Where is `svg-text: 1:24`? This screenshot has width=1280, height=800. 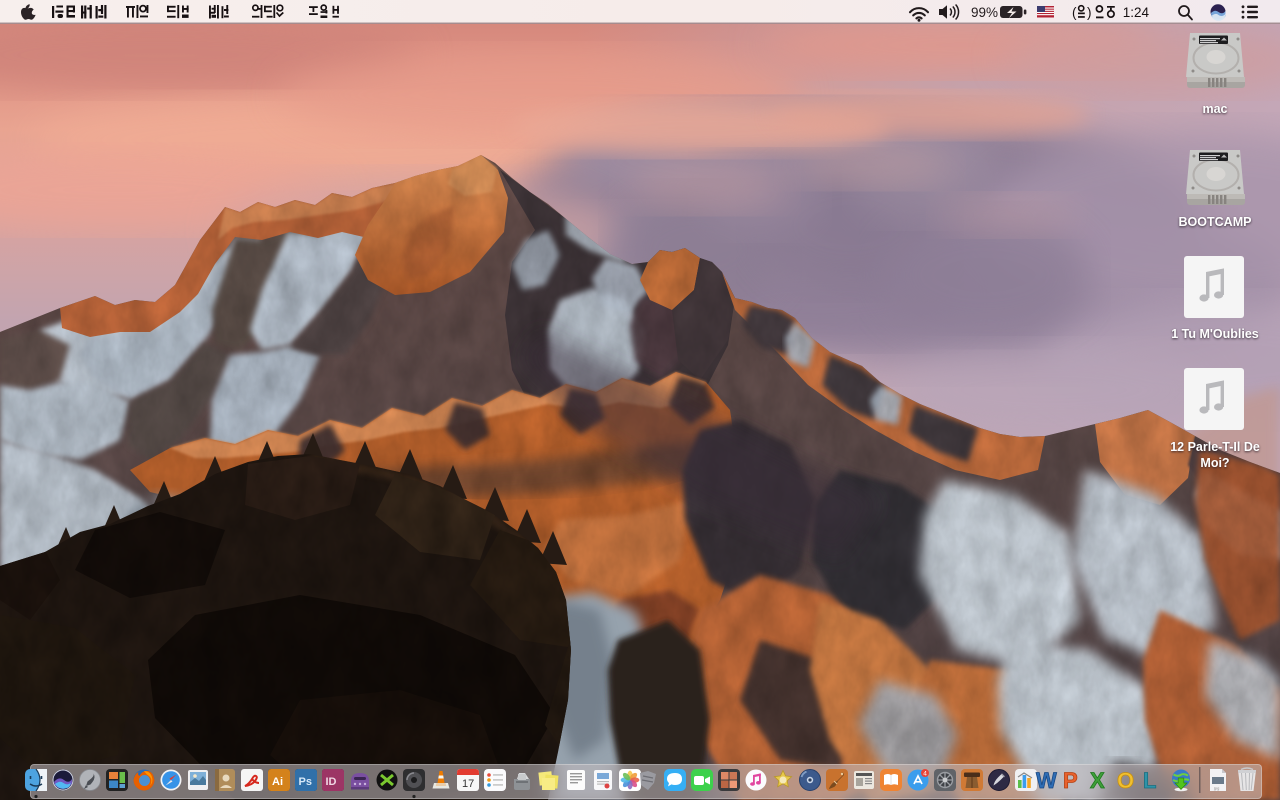 svg-text: 1:24 is located at coordinates (1134, 12).